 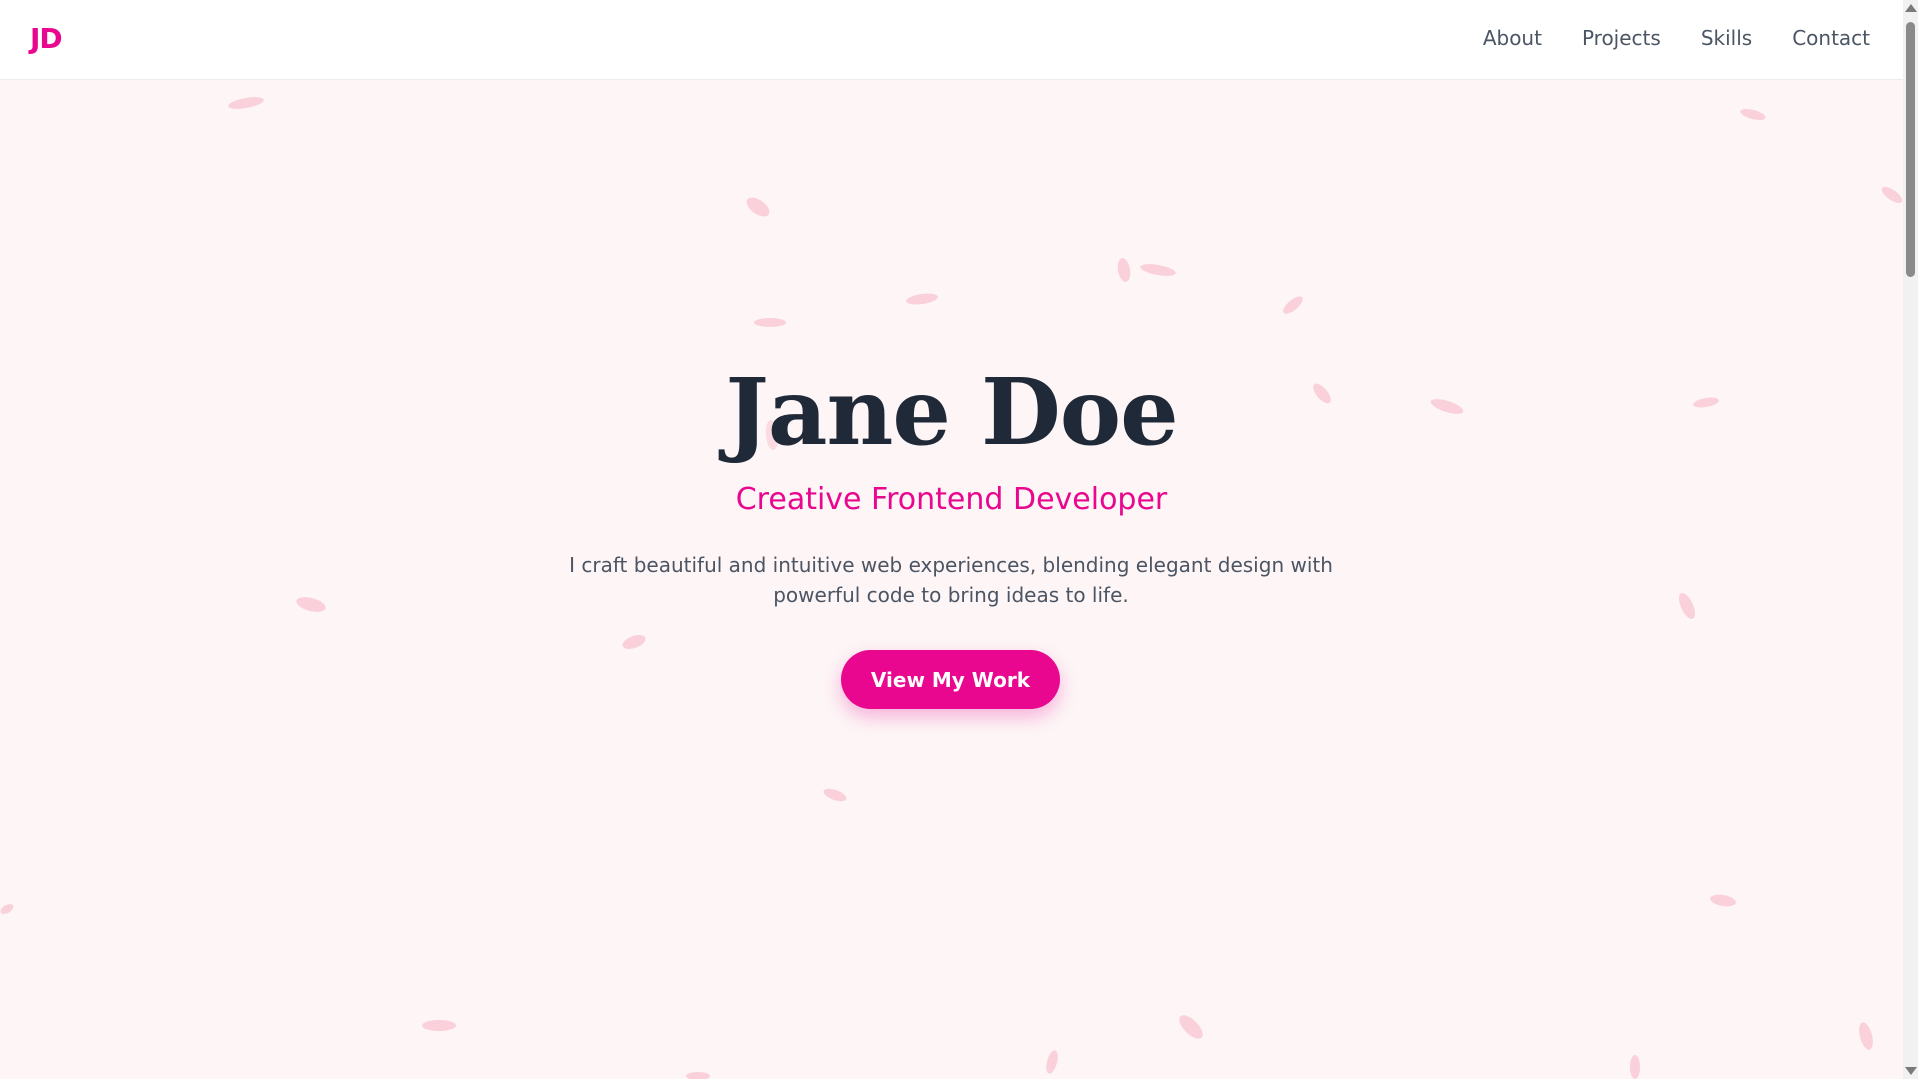 I want to click on nav-link-contact: Contact, so click(x=1831, y=38).